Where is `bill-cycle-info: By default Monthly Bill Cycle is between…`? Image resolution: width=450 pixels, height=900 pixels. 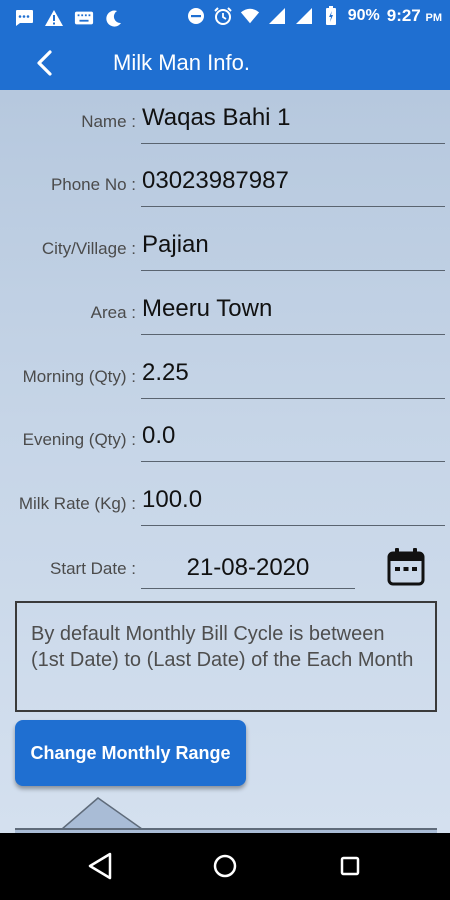 bill-cycle-info: By default Monthly Bill Cycle is between… is located at coordinates (226, 656).